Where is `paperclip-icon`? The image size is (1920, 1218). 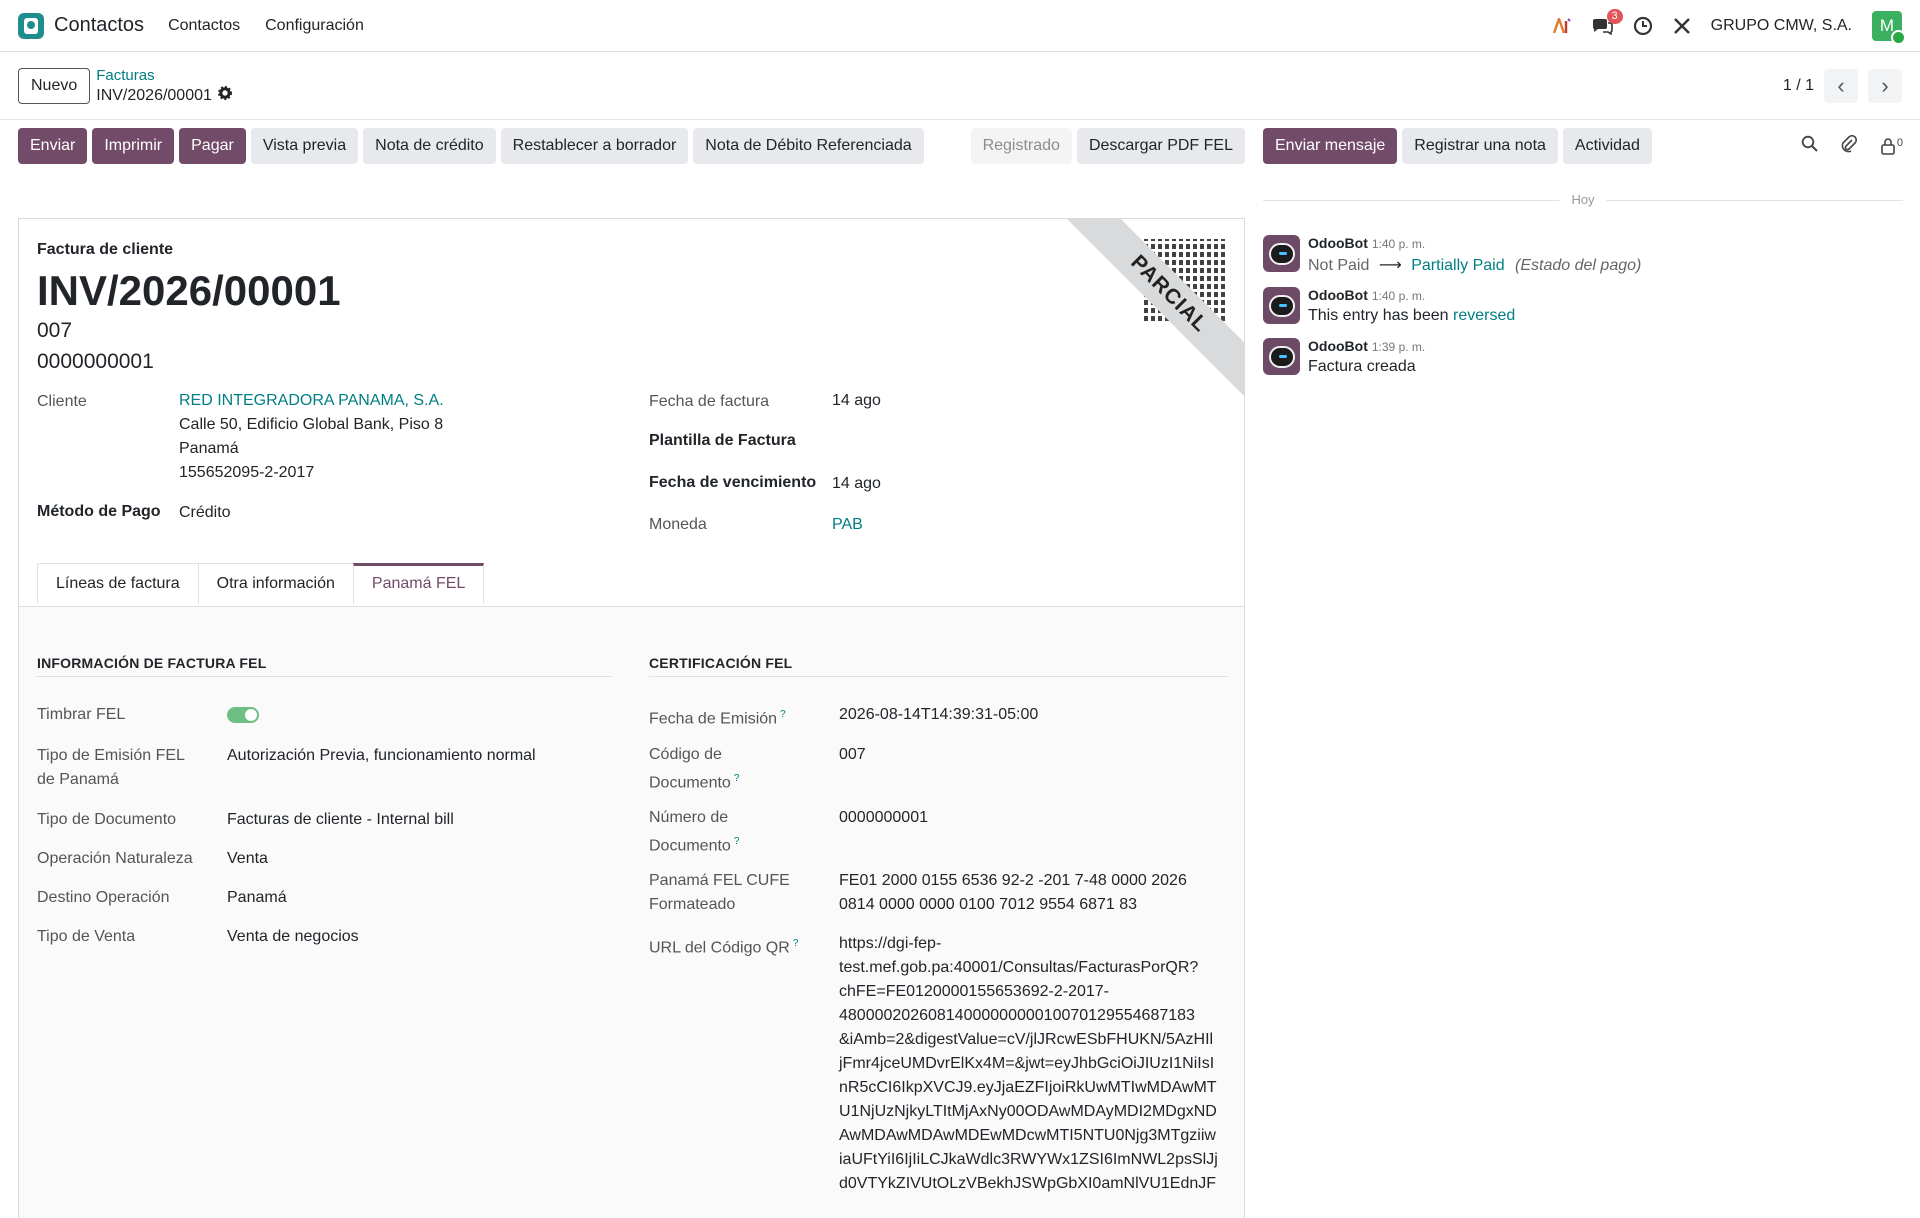 paperclip-icon is located at coordinates (1849, 146).